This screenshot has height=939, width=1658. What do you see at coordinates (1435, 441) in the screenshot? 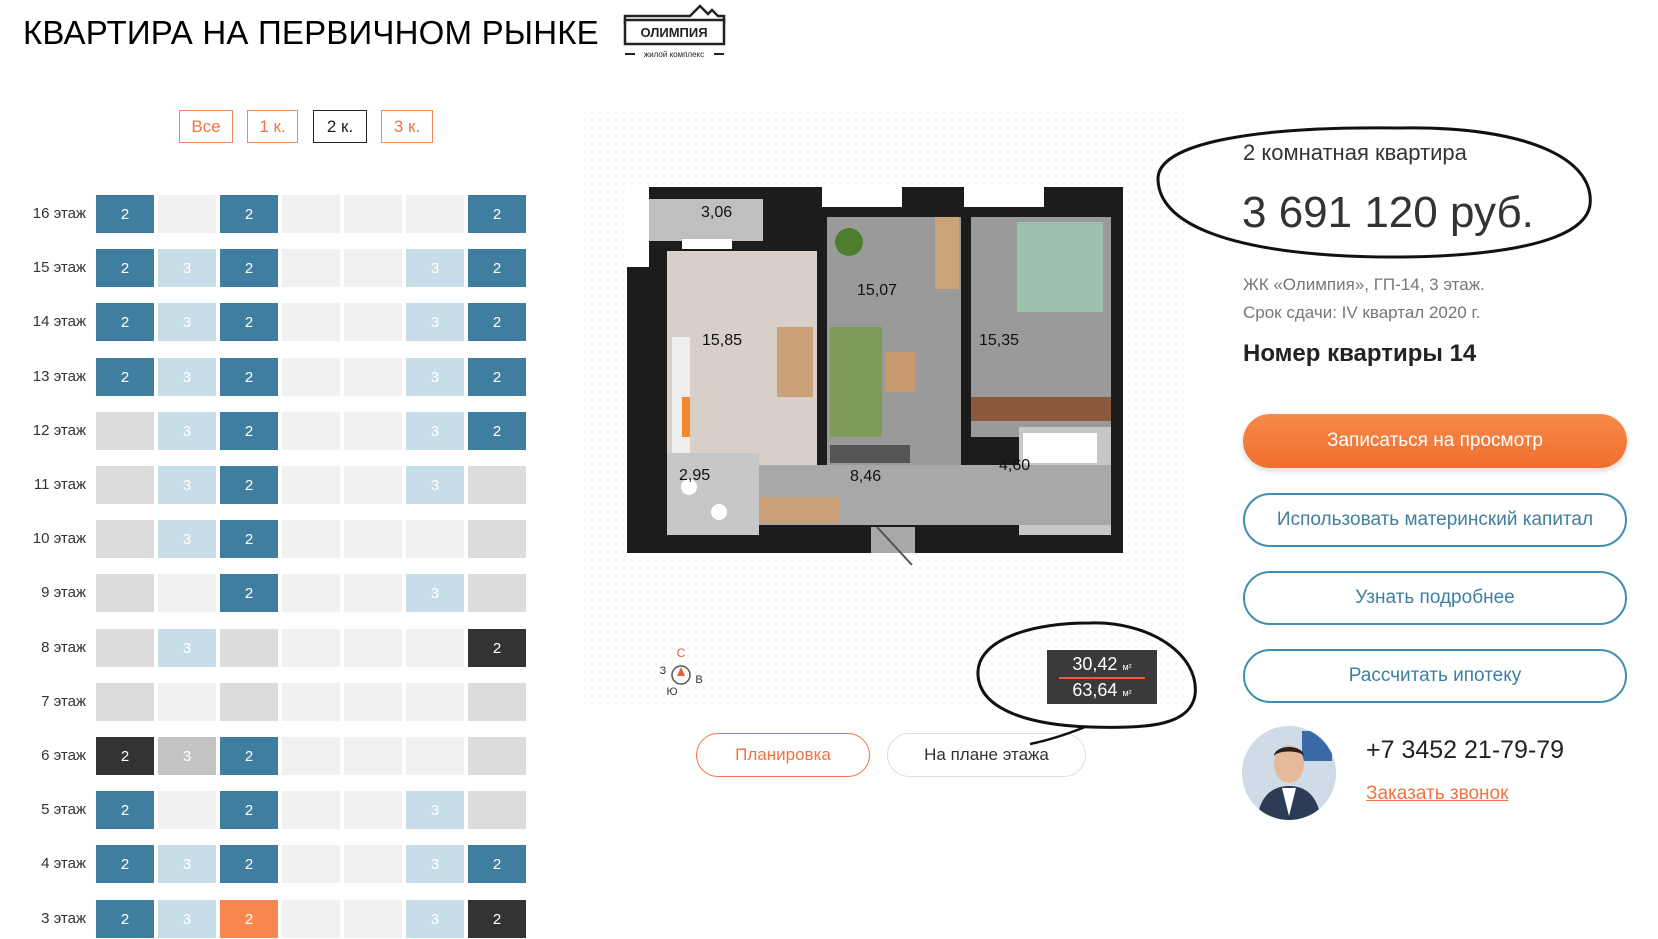
I see `book-viewing-button: Записаться на просмотр` at bounding box center [1435, 441].